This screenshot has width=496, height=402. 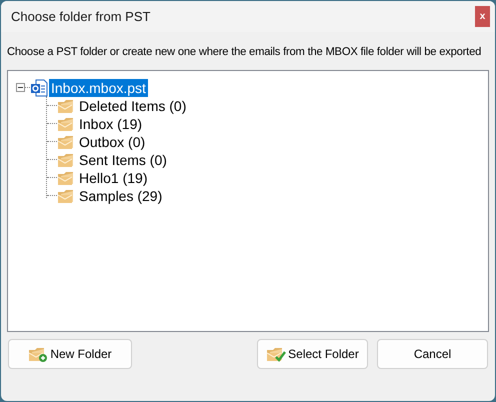 I want to click on instruction-text: Choose a PST folder or create new one where the emails from the MBOX file folder will be exported, so click(x=244, y=52).